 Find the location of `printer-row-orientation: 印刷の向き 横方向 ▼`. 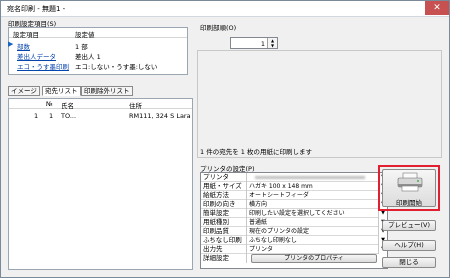

printer-row-orientation: 印刷の向き 横方向 ▼ is located at coordinates (294, 204).